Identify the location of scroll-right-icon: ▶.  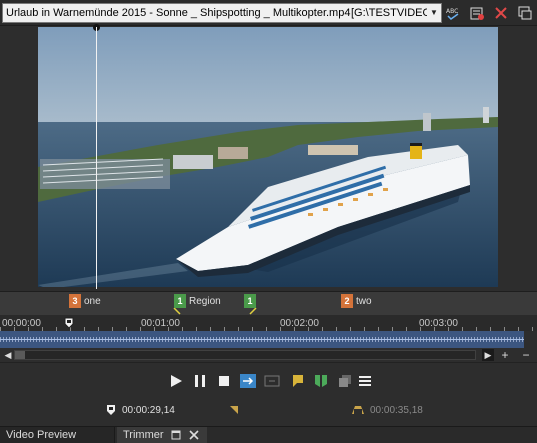
(488, 355).